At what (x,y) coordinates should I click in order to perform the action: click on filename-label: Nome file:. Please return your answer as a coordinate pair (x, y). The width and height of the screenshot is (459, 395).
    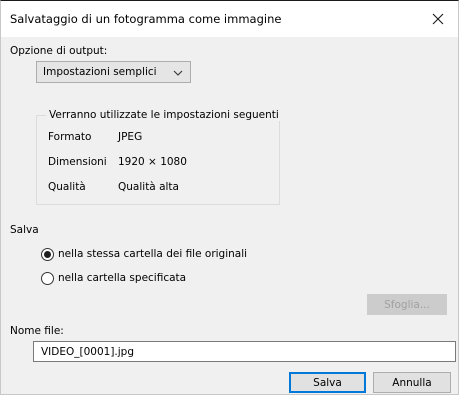
    Looking at the image, I should click on (37, 331).